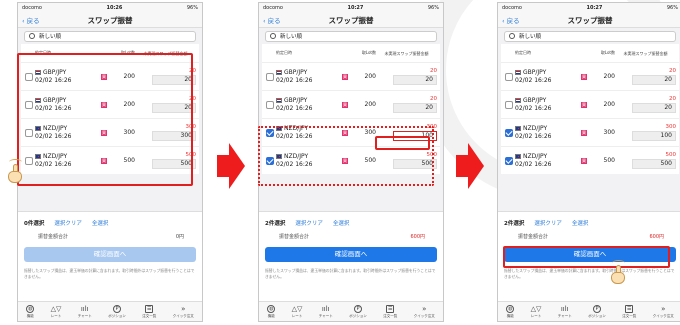 Image resolution: width=680 pixels, height=325 pixels. What do you see at coordinates (110, 20) in the screenshot?
I see `nav-bar: ‹ 戻る スワップ振替` at bounding box center [110, 20].